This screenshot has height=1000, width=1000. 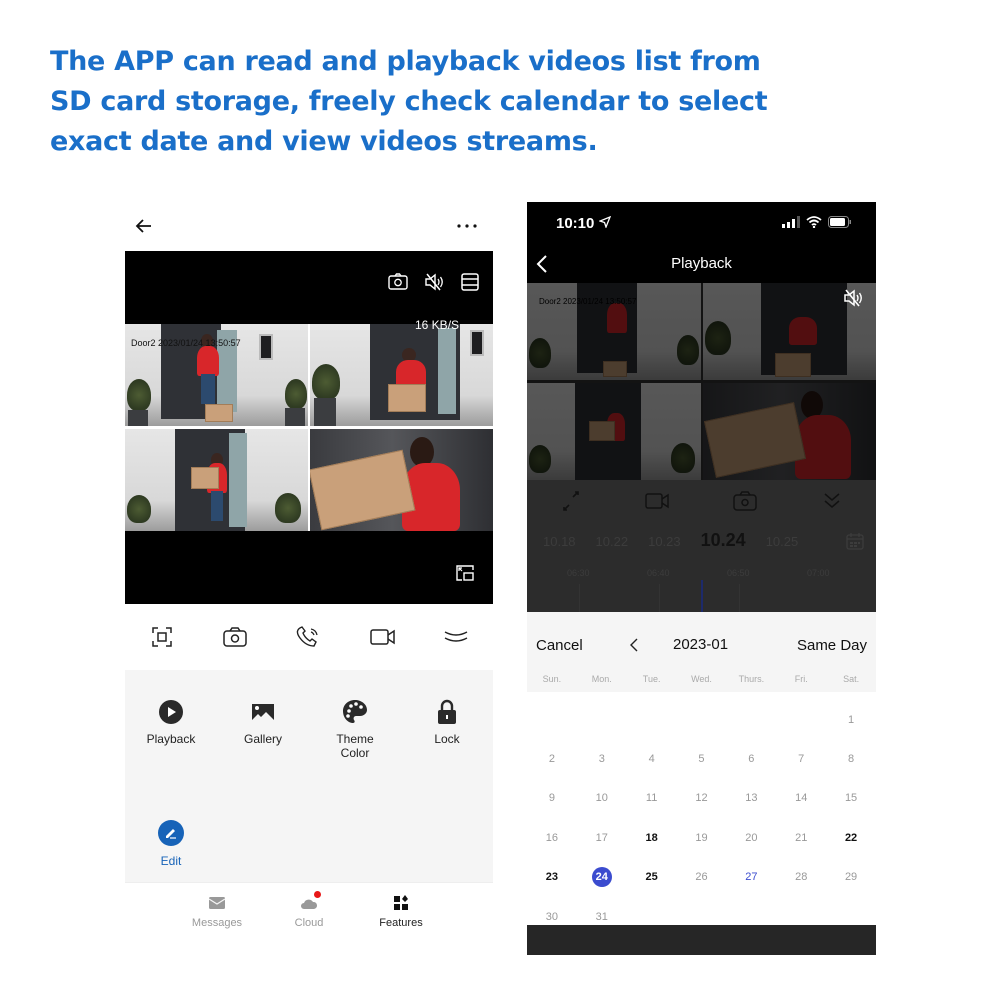 I want to click on calendar-day: 1, so click(x=851, y=719).